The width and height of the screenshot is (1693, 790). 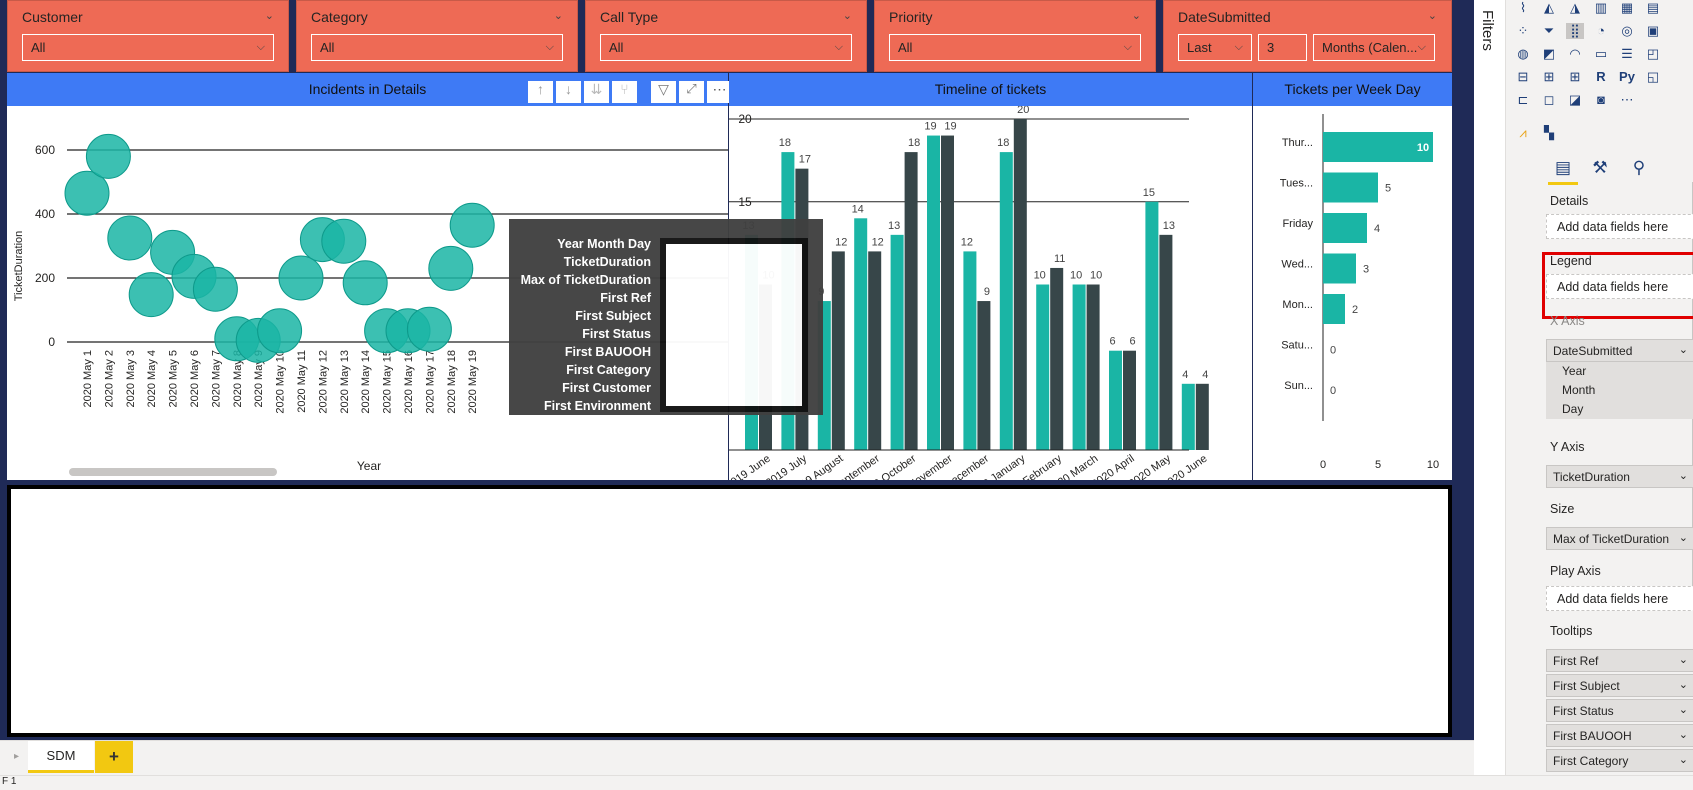 I want to click on y-axis-field: TicketDuration⌄✕, so click(x=1619, y=476).